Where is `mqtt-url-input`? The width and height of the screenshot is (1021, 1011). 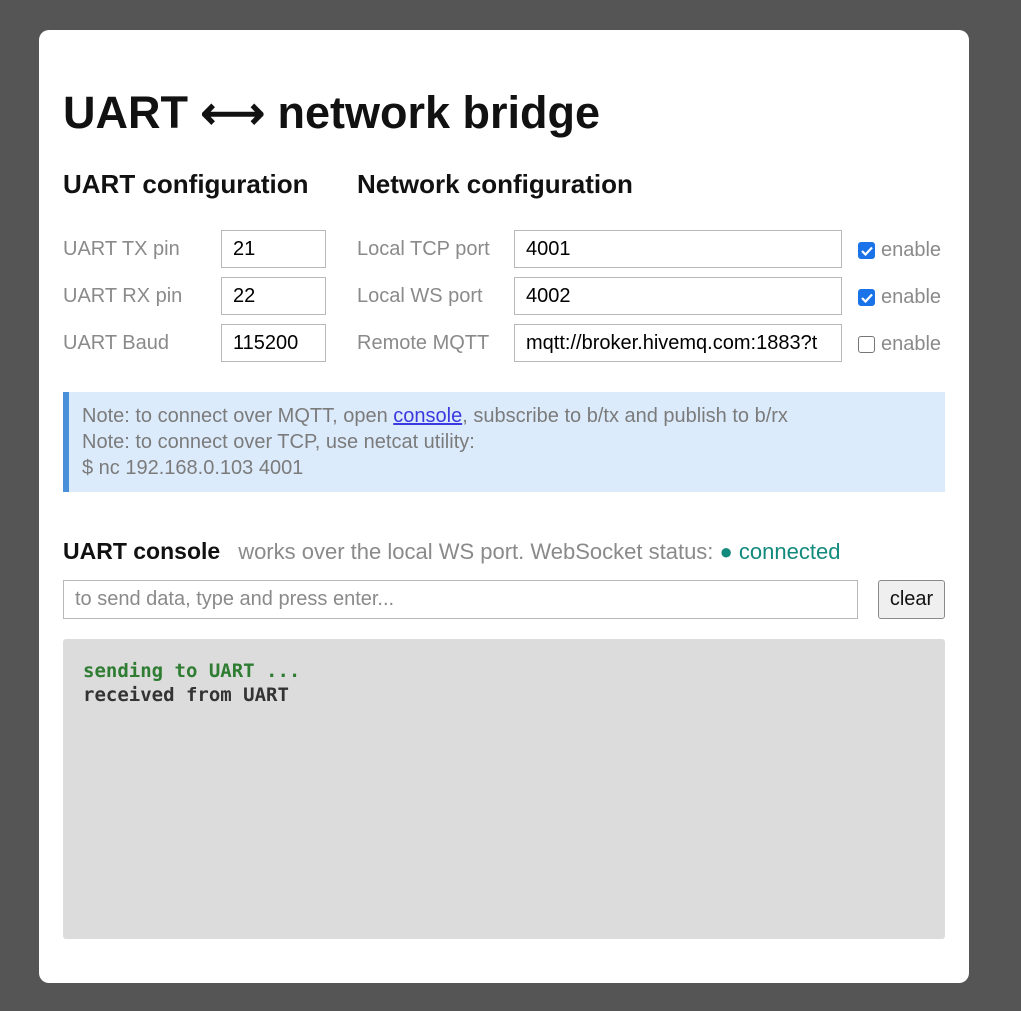
mqtt-url-input is located at coordinates (678, 343).